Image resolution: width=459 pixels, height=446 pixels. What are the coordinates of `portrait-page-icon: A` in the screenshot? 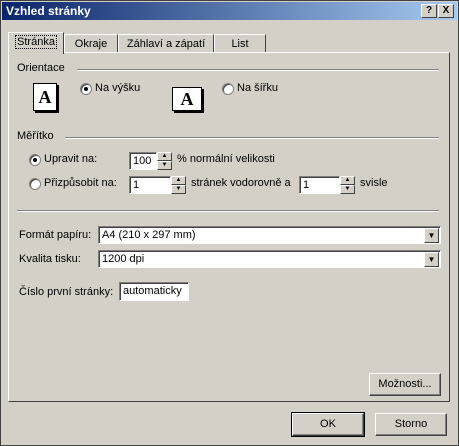 It's located at (45, 97).